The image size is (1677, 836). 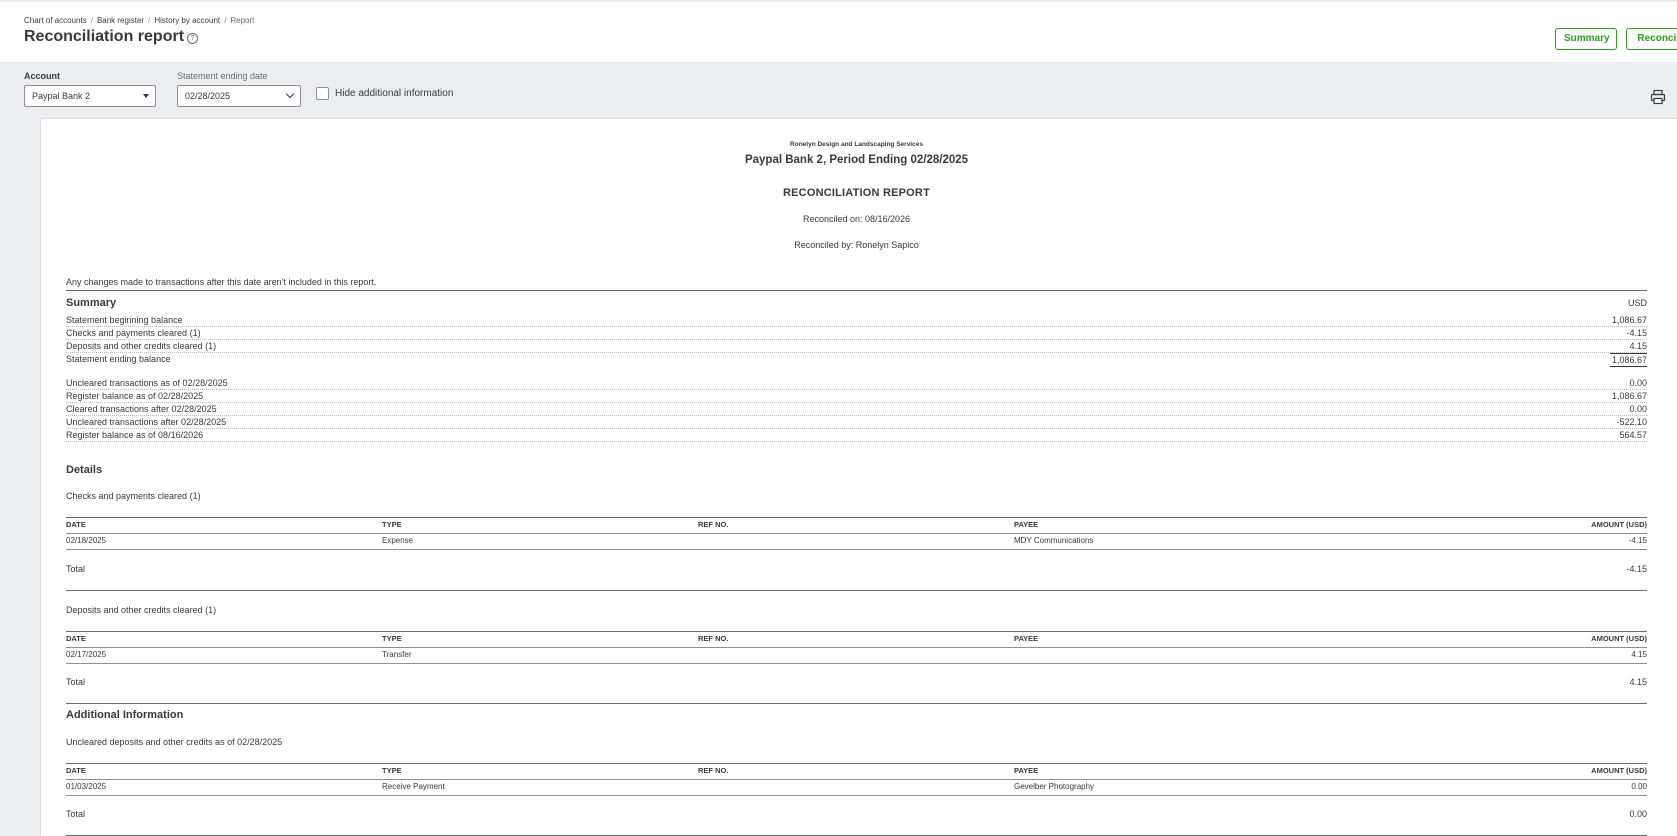 I want to click on summary-row: Statement ending balance 1,086.67, so click(x=856, y=360).